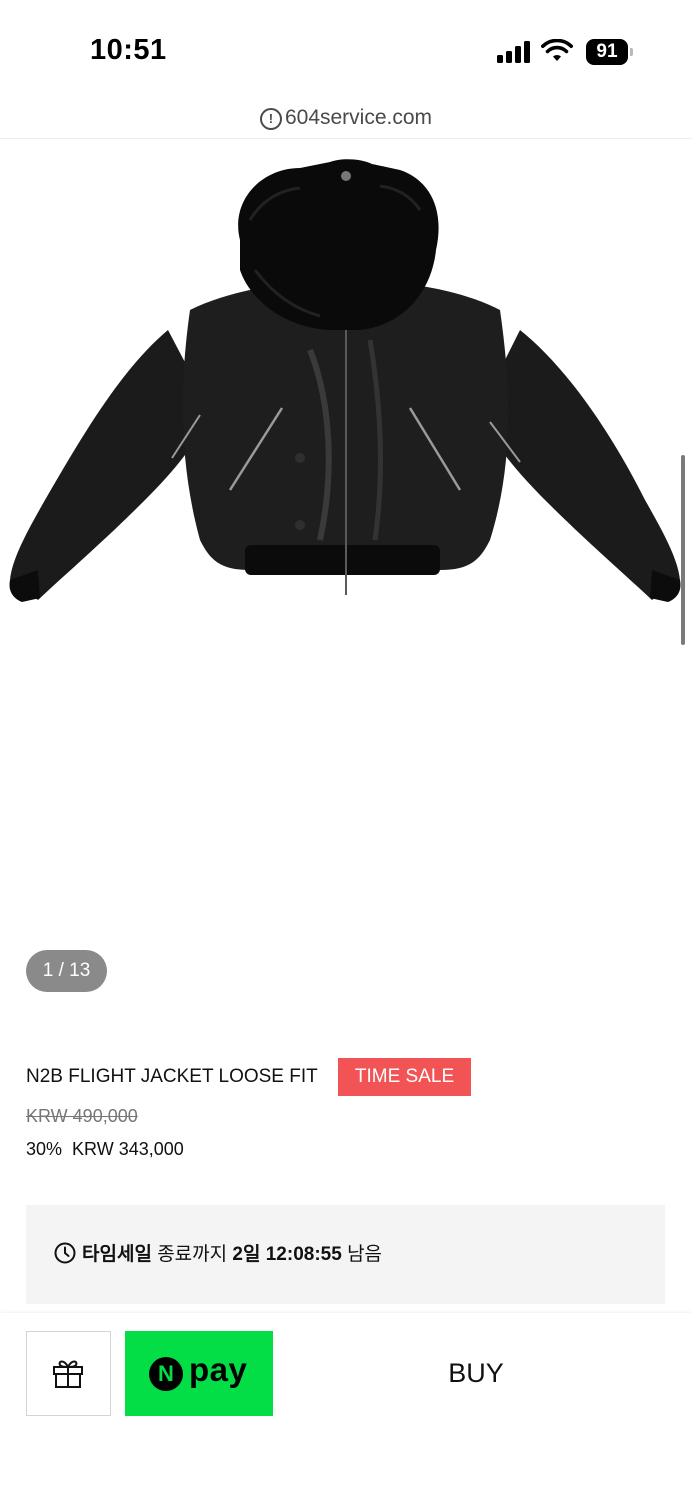 This screenshot has width=692, height=1500. Describe the element at coordinates (172, 1076) in the screenshot. I see `product-title: N2B FLIGHT JACKET LOOSE FIT` at that location.